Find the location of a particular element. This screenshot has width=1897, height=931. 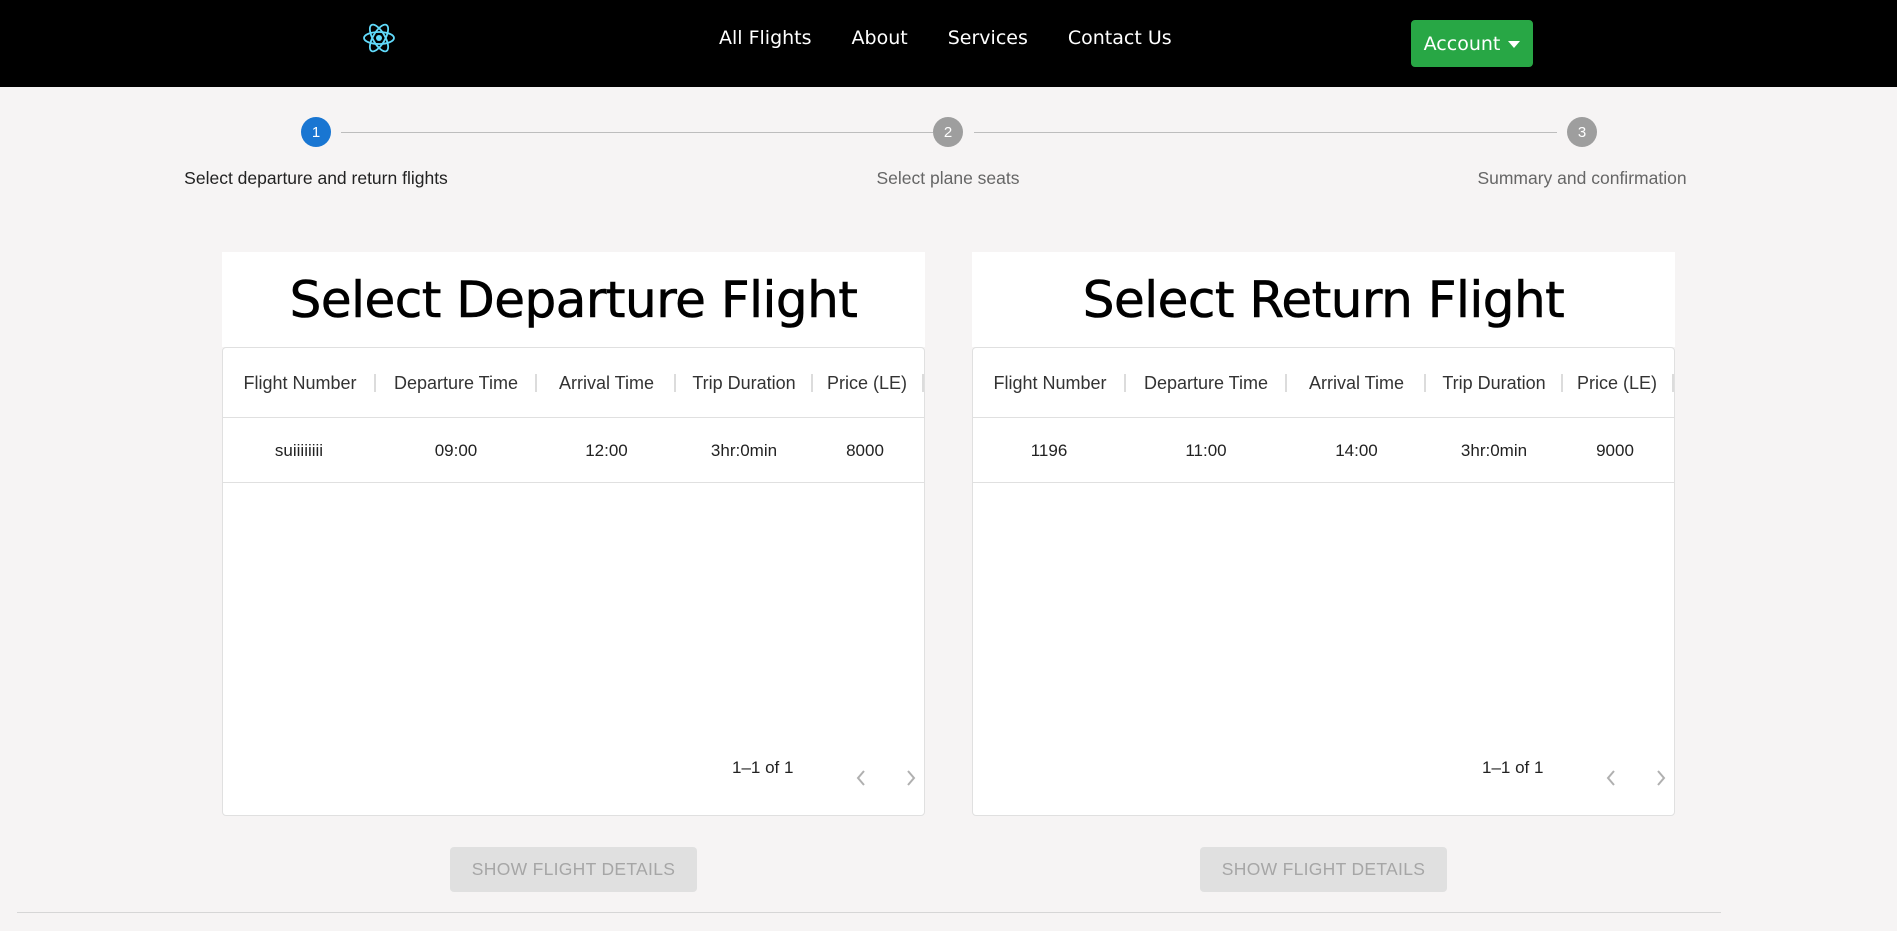

step-1-circle: 1 is located at coordinates (316, 132).